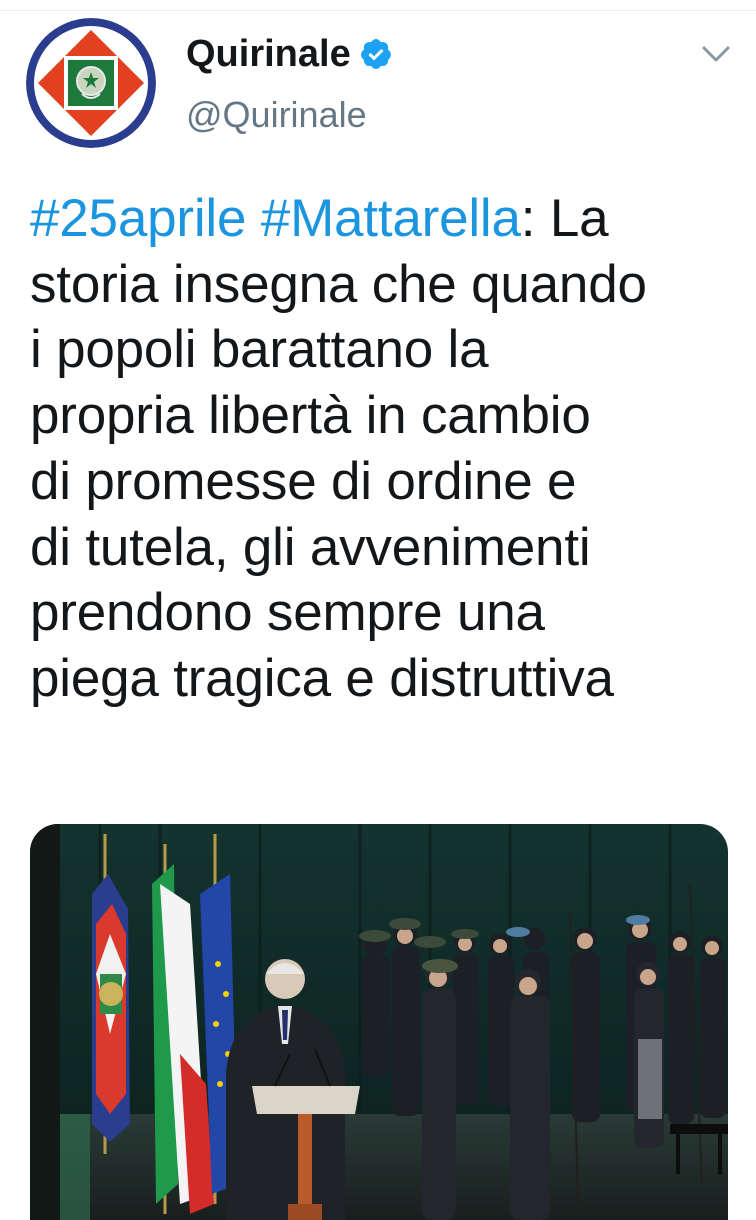 The height and width of the screenshot is (1220, 756). Describe the element at coordinates (303, 481) in the screenshot. I see `tweet-line: di promesse di ordine e` at that location.